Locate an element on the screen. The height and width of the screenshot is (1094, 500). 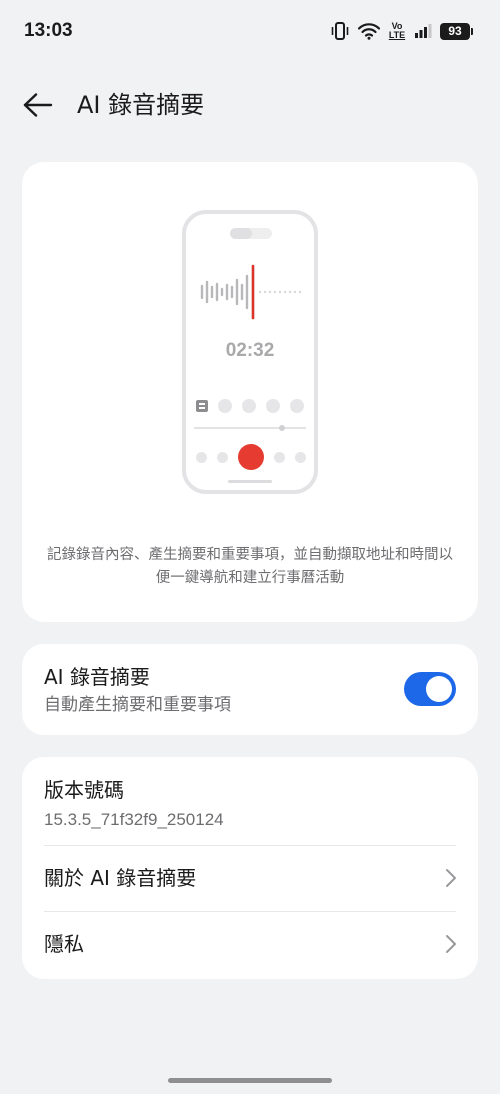
status-time: 13:03 is located at coordinates (48, 30).